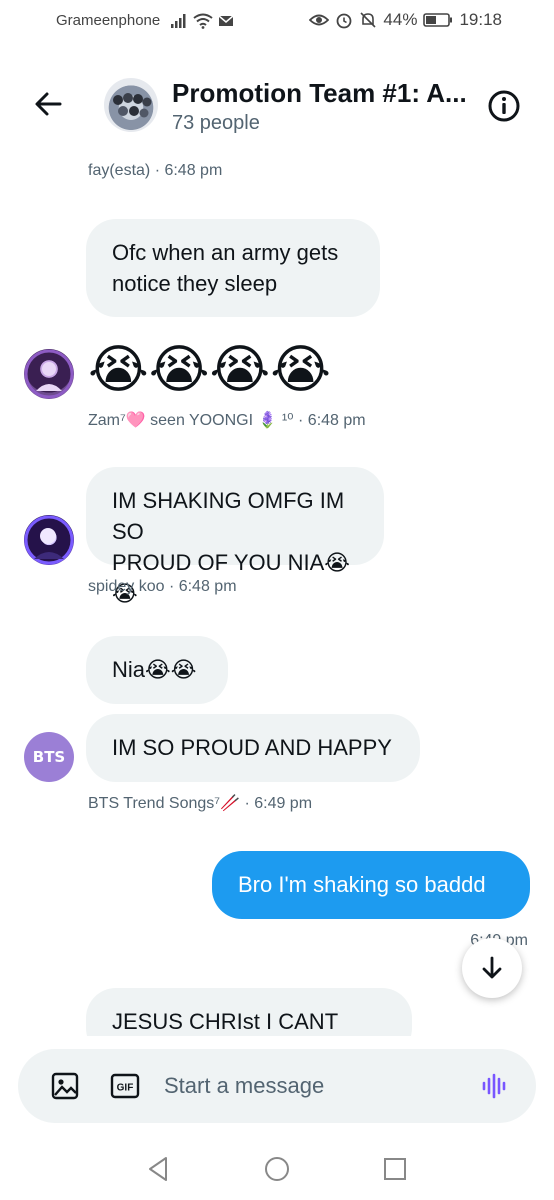 This screenshot has height=1200, width=554. I want to click on gif-label: GIF, so click(125, 1088).